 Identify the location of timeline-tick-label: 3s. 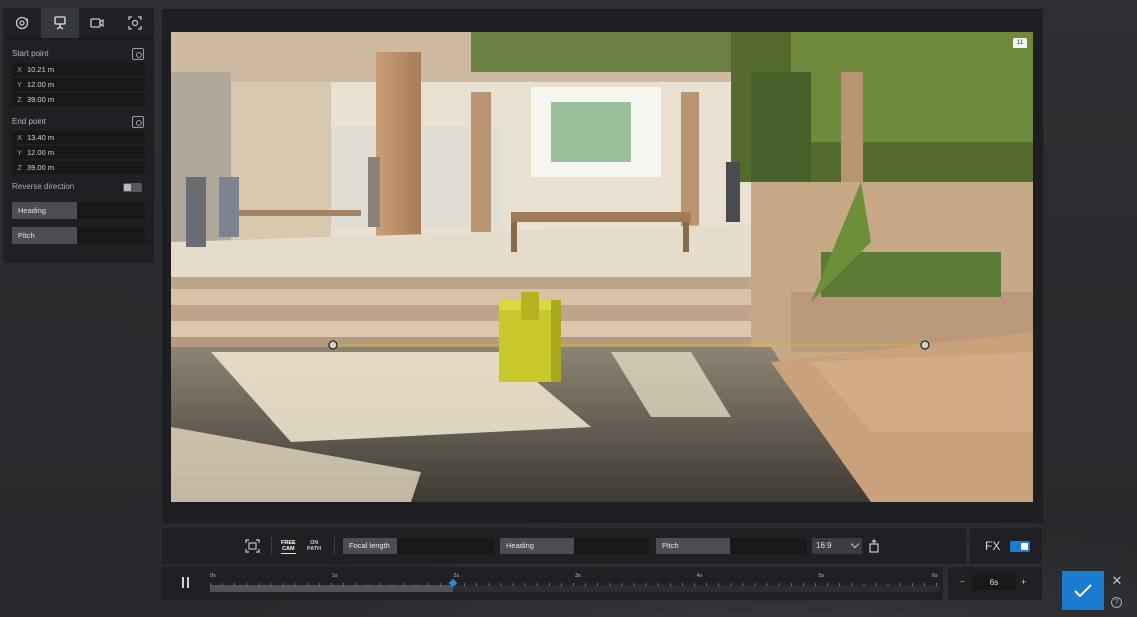
(578, 576).